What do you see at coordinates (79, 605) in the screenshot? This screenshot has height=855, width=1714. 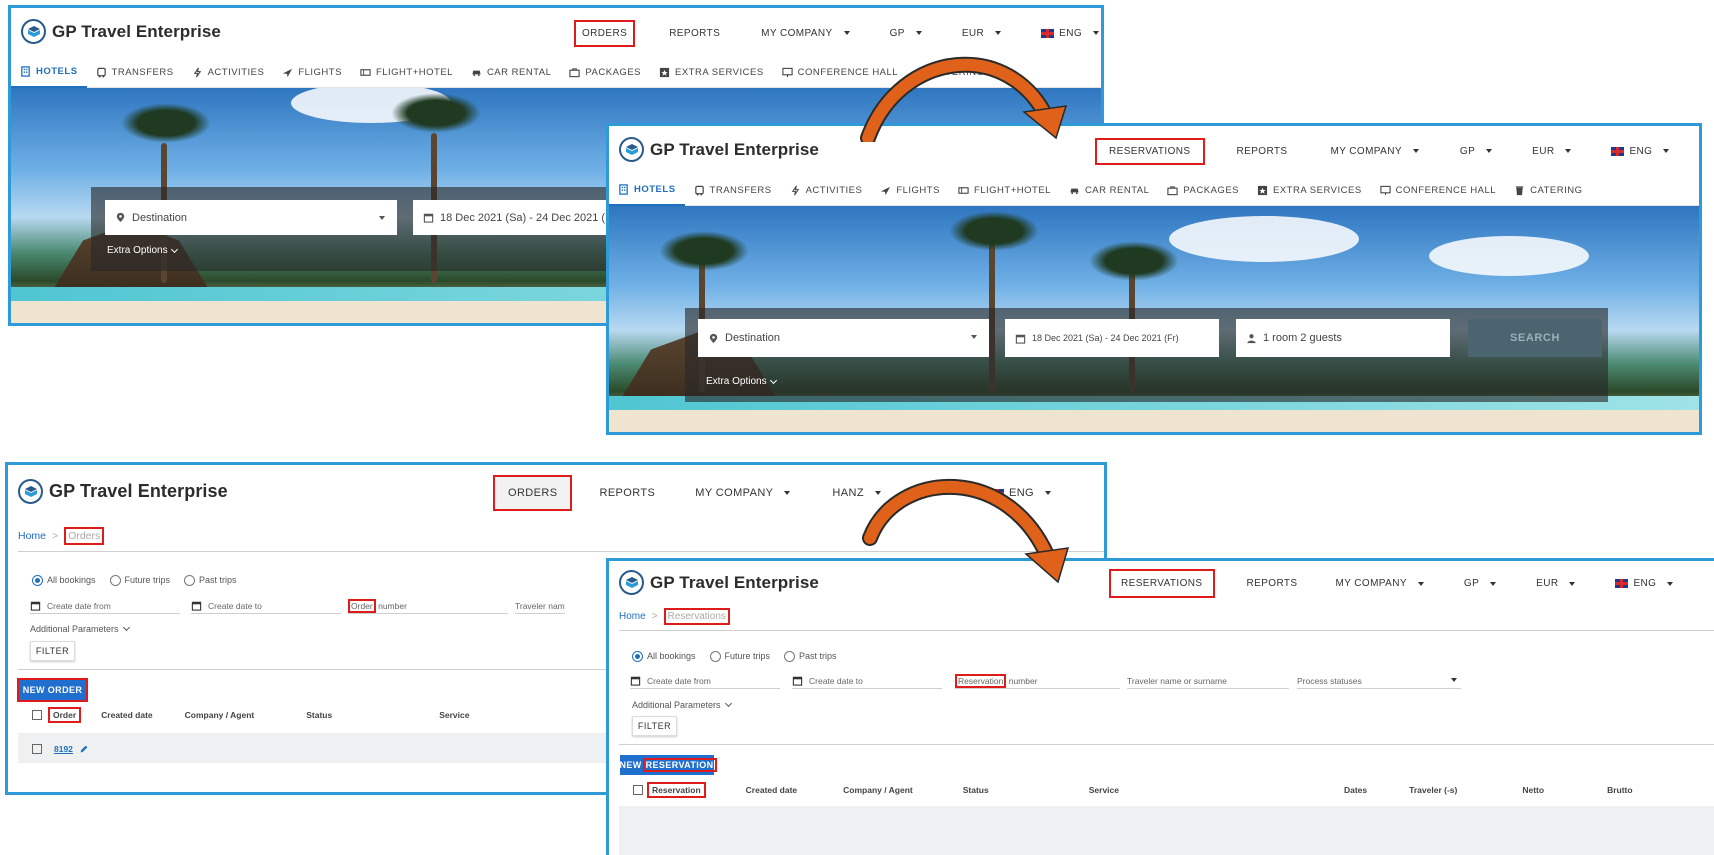 I see `create-date-from-placeholder: Create date from` at bounding box center [79, 605].